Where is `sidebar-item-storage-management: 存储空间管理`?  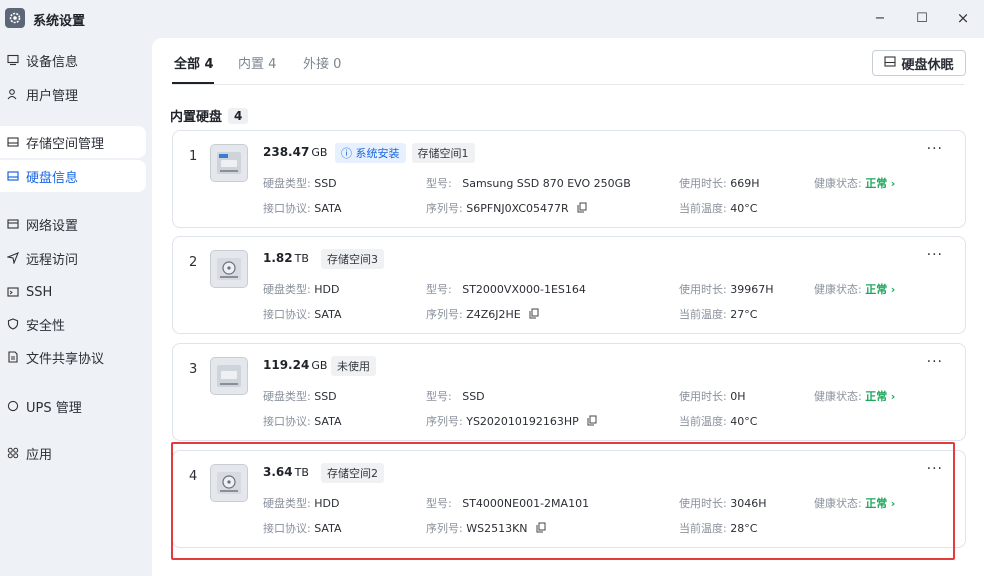 sidebar-item-storage-management: 存储空间管理 is located at coordinates (73, 142).